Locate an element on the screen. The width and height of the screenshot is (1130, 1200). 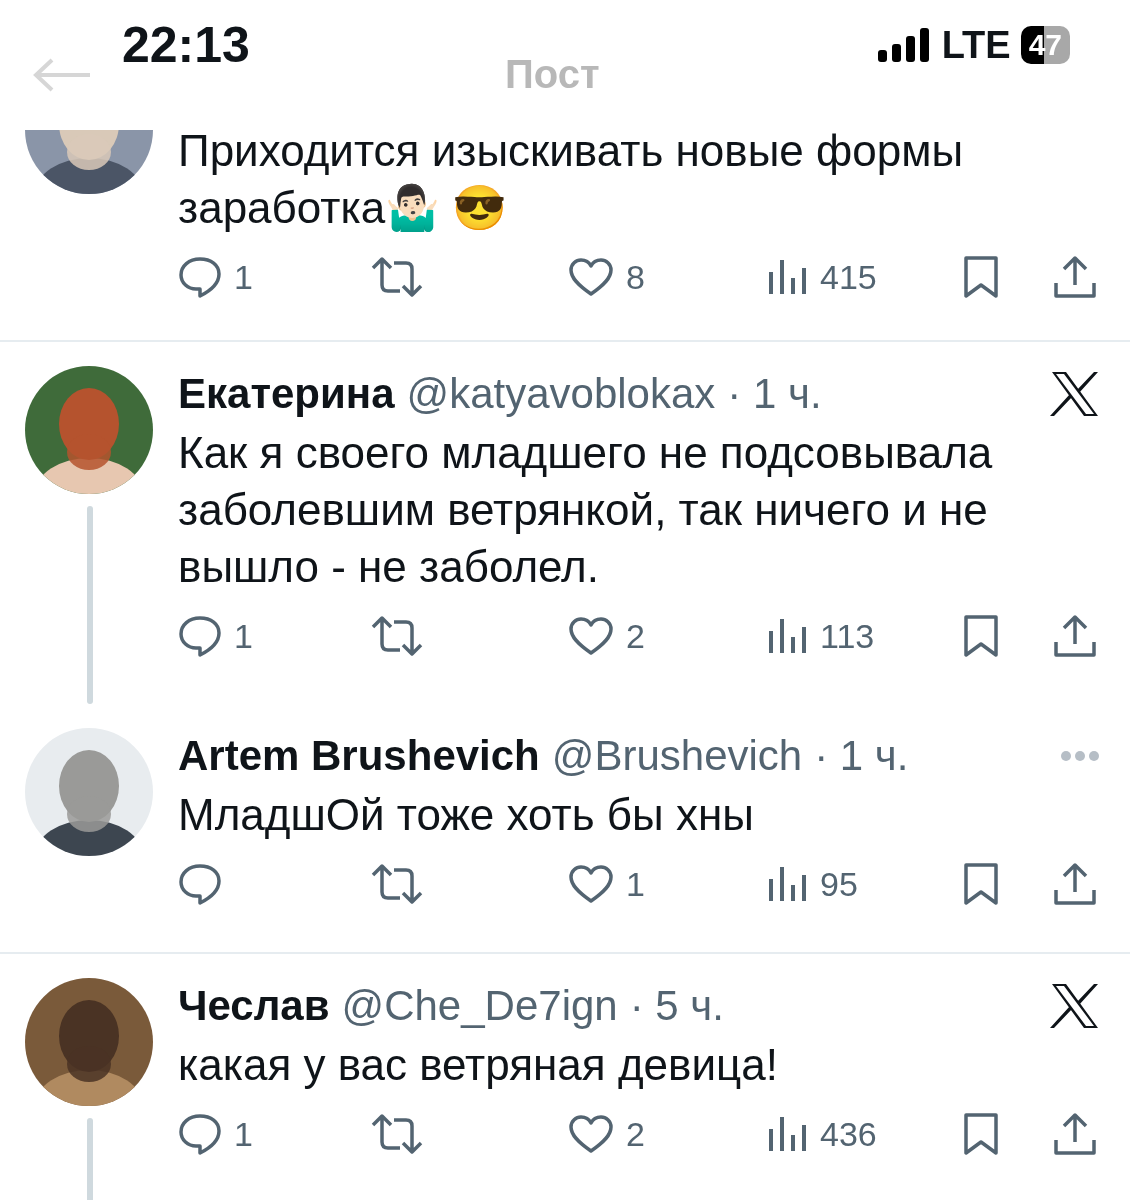
view-count: 415 is located at coordinates (848, 277).